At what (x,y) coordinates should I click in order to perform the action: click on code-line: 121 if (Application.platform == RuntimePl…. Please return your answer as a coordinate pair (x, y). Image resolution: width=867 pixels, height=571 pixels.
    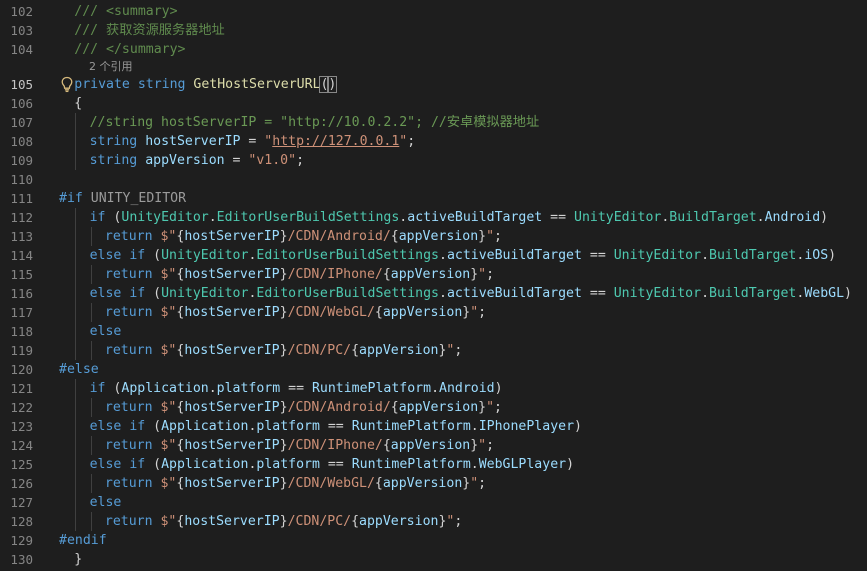
    Looking at the image, I should click on (433, 388).